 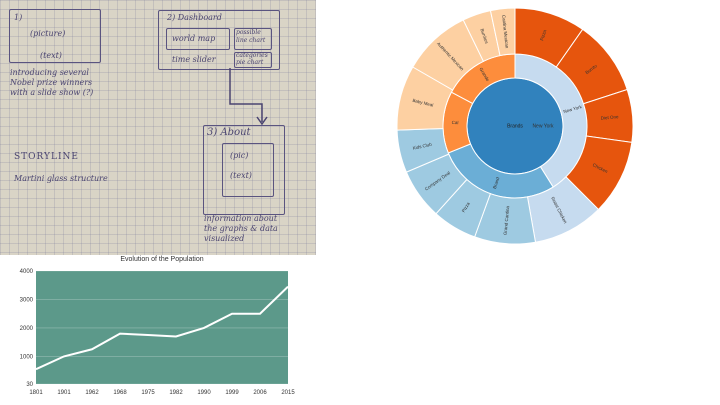 What do you see at coordinates (27, 357) in the screenshot?
I see `y-tick-label: 1000` at bounding box center [27, 357].